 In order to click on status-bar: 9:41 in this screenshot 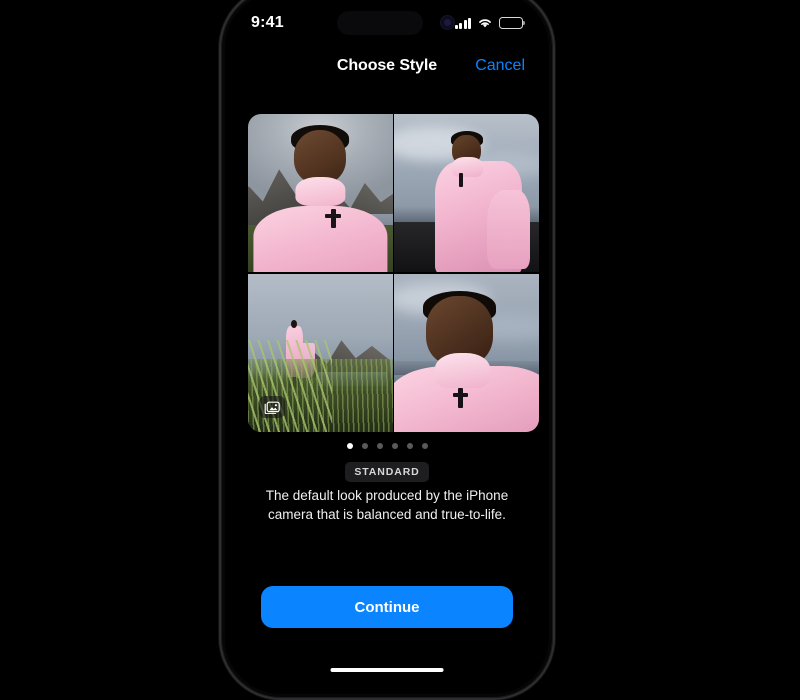, I will do `click(387, 23)`.